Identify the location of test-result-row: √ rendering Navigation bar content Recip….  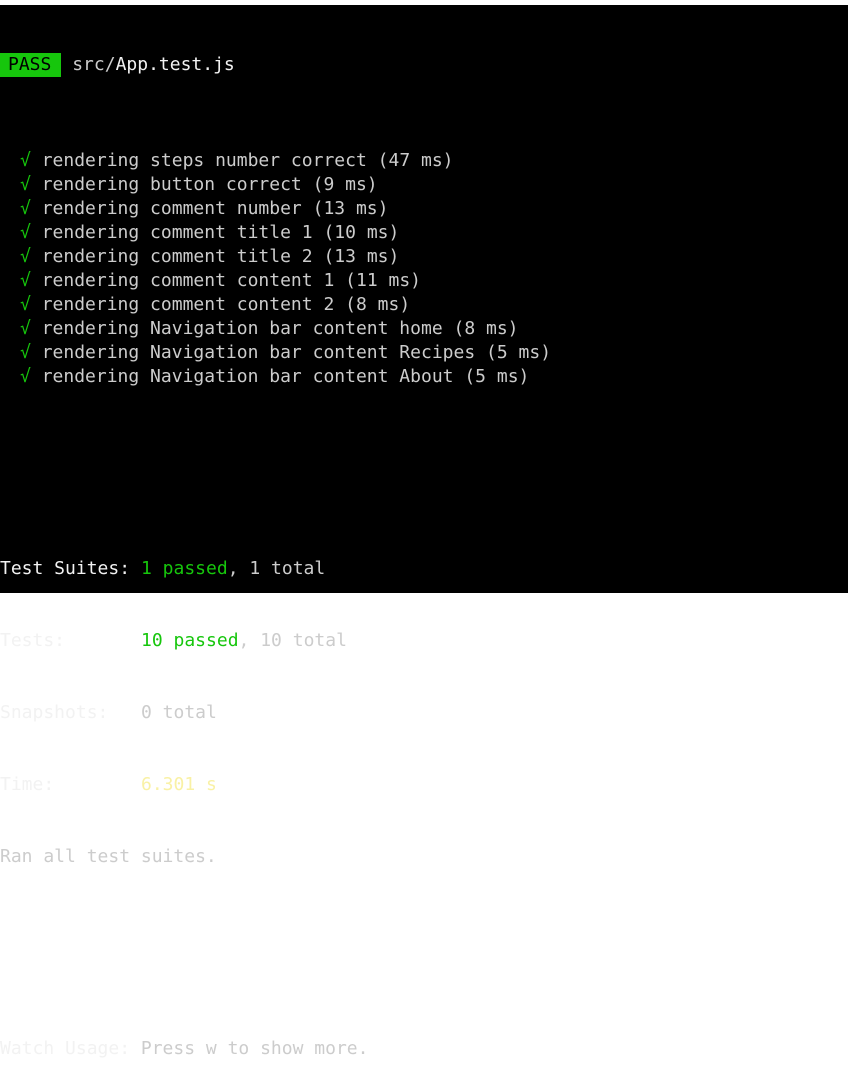
(424, 353).